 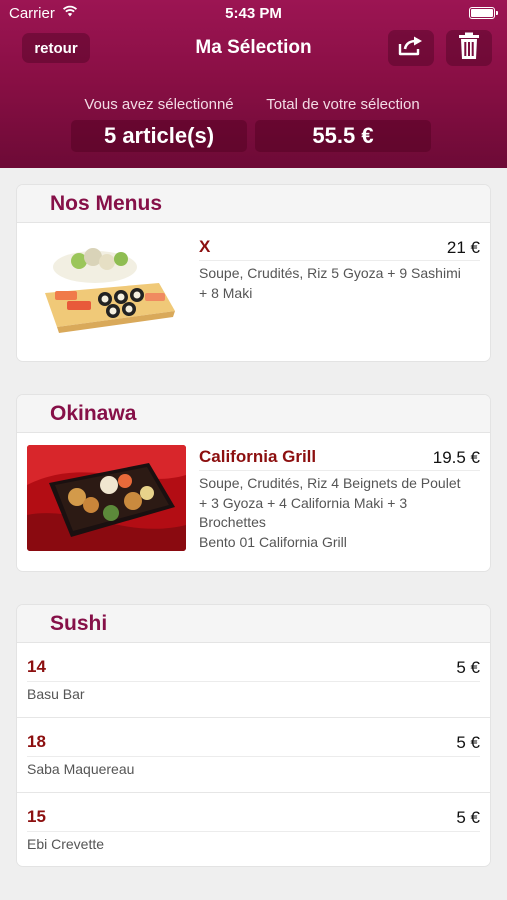 I want to click on item-description-line: + 8 Maki, so click(x=226, y=292).